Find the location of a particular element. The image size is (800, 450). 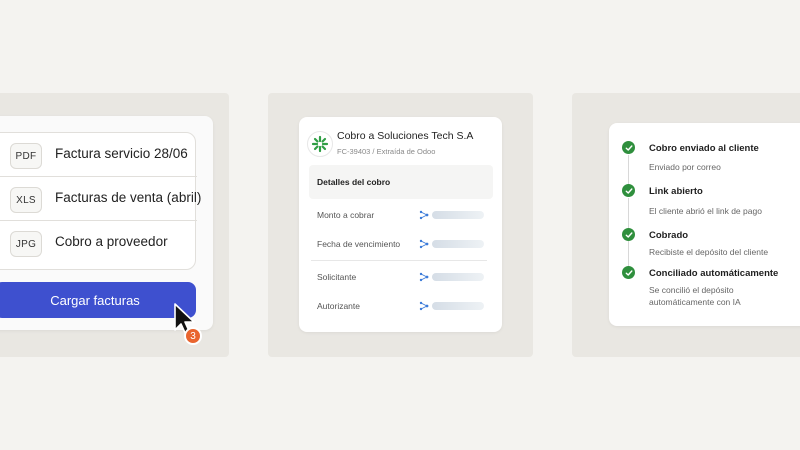

divider is located at coordinates (399, 260).